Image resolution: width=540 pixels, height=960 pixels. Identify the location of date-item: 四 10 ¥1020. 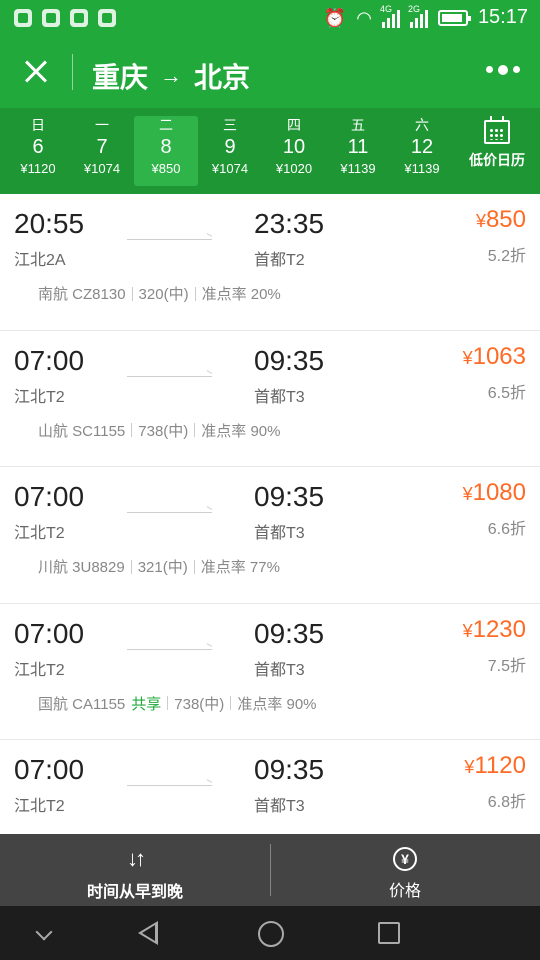
(294, 151).